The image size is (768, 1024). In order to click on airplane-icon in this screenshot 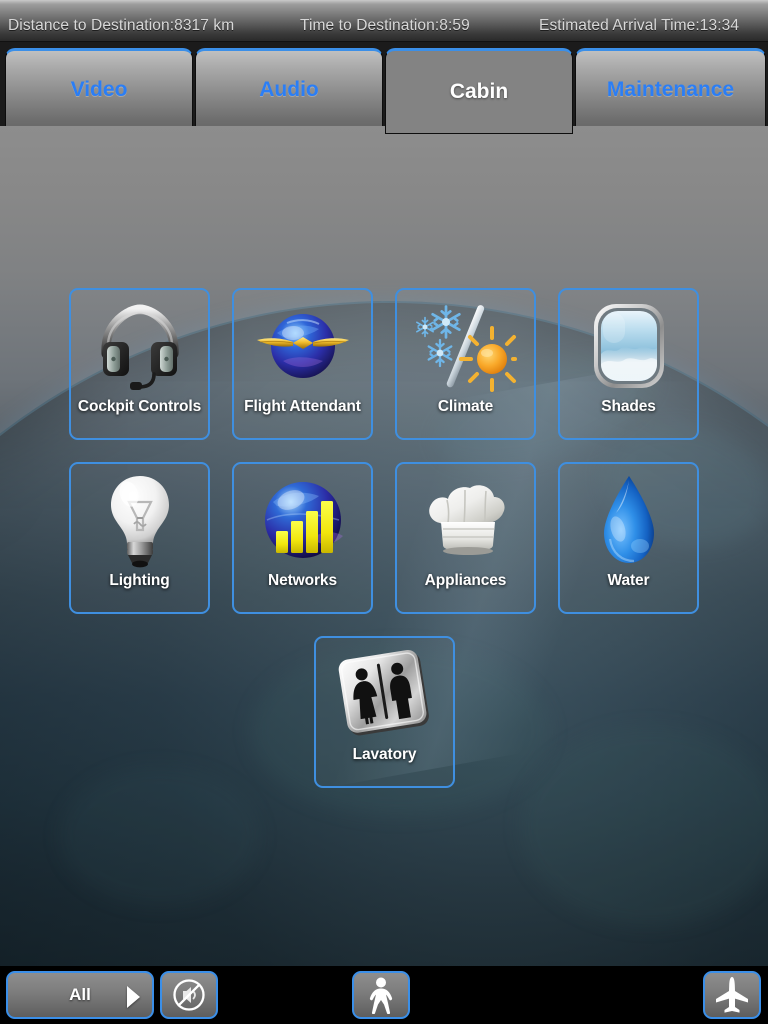, I will do `click(732, 995)`.